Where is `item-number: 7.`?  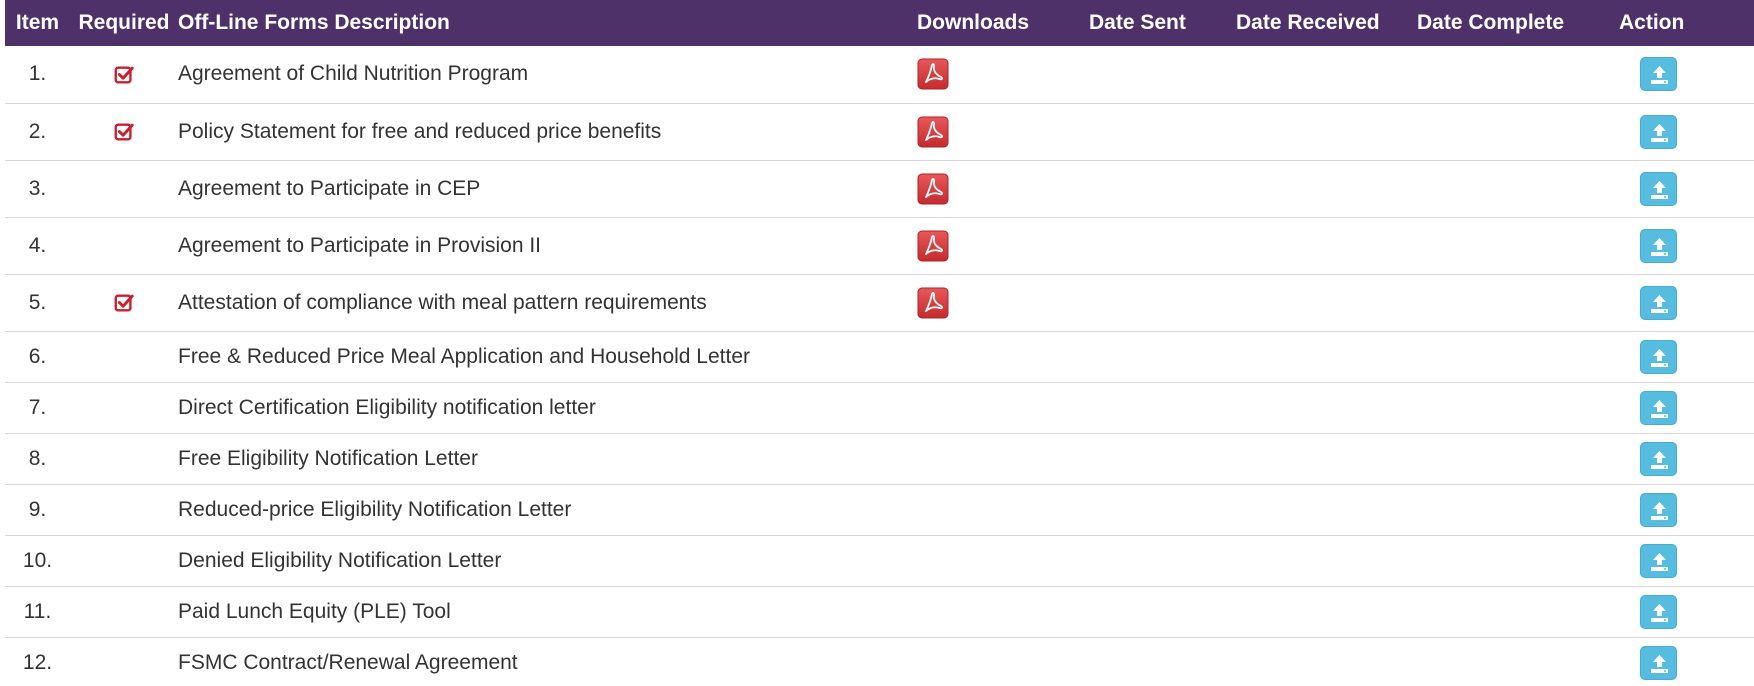
item-number: 7. is located at coordinates (37, 407).